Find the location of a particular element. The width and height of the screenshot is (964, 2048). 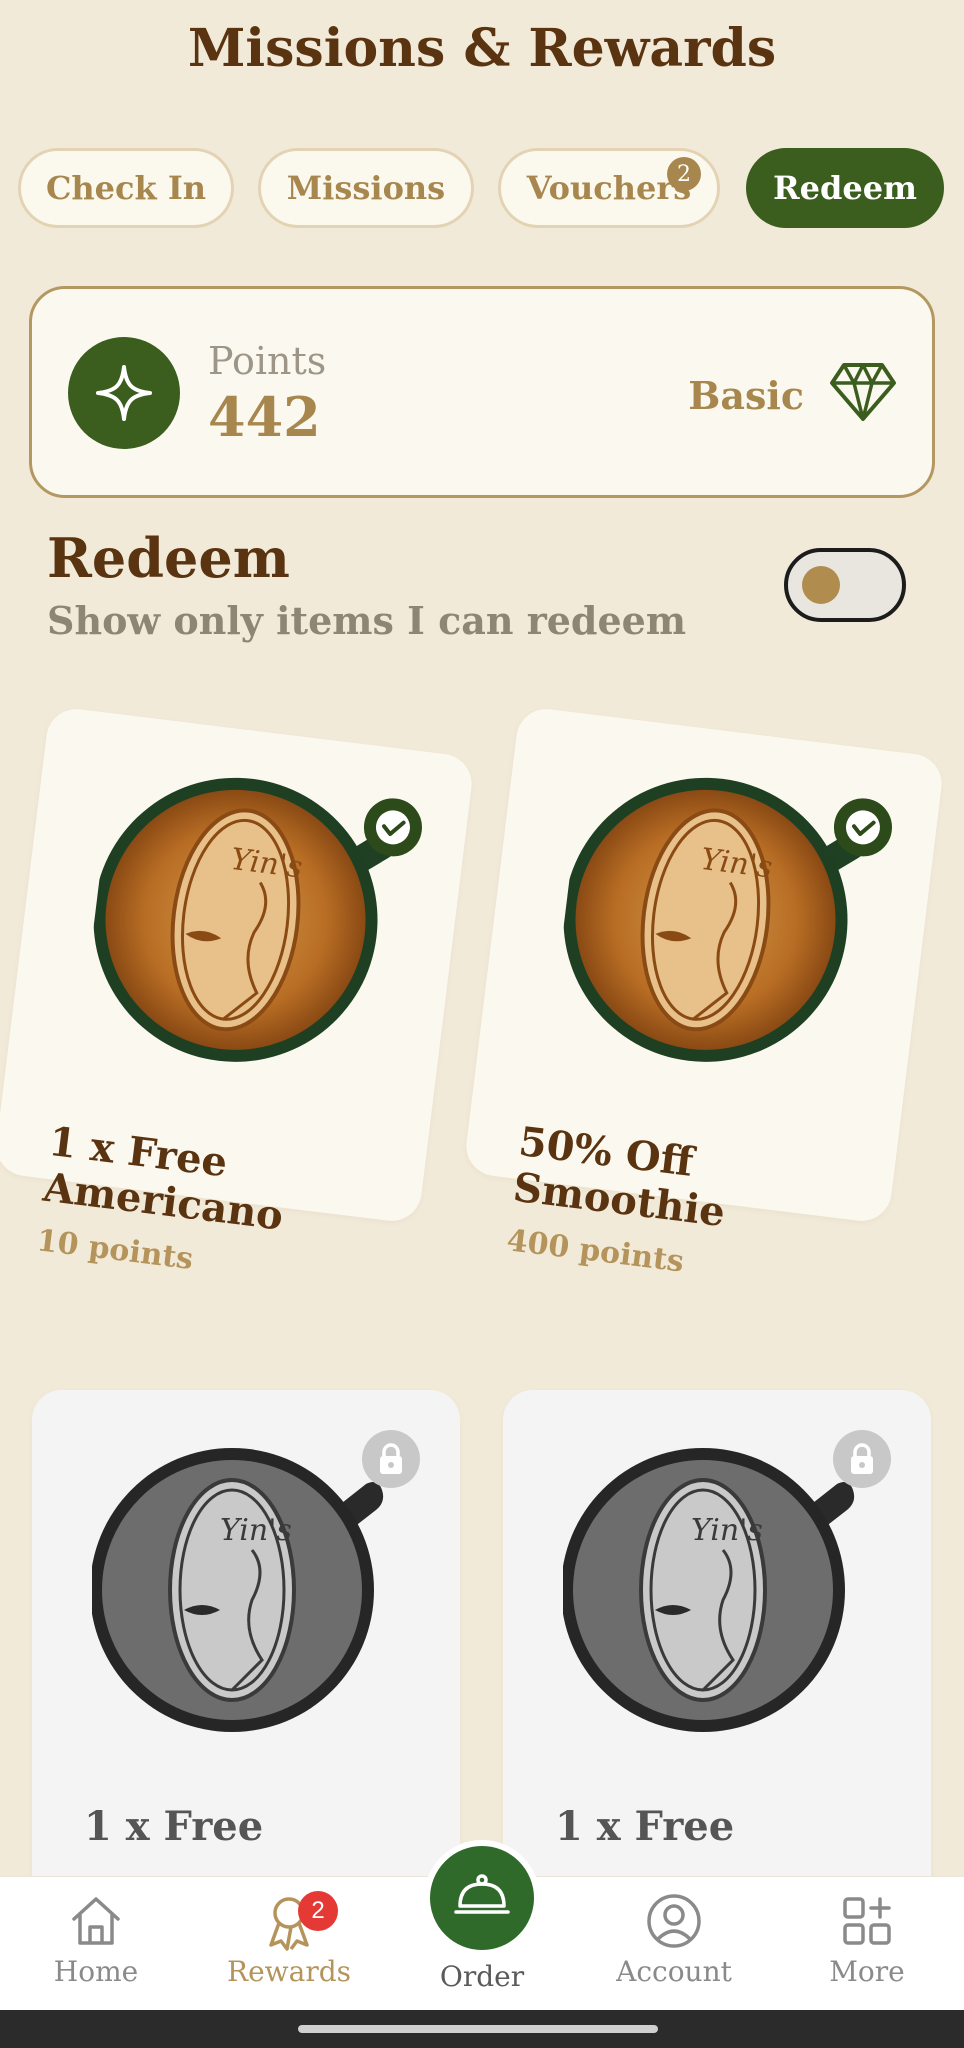

points-label: Points is located at coordinates (267, 361).